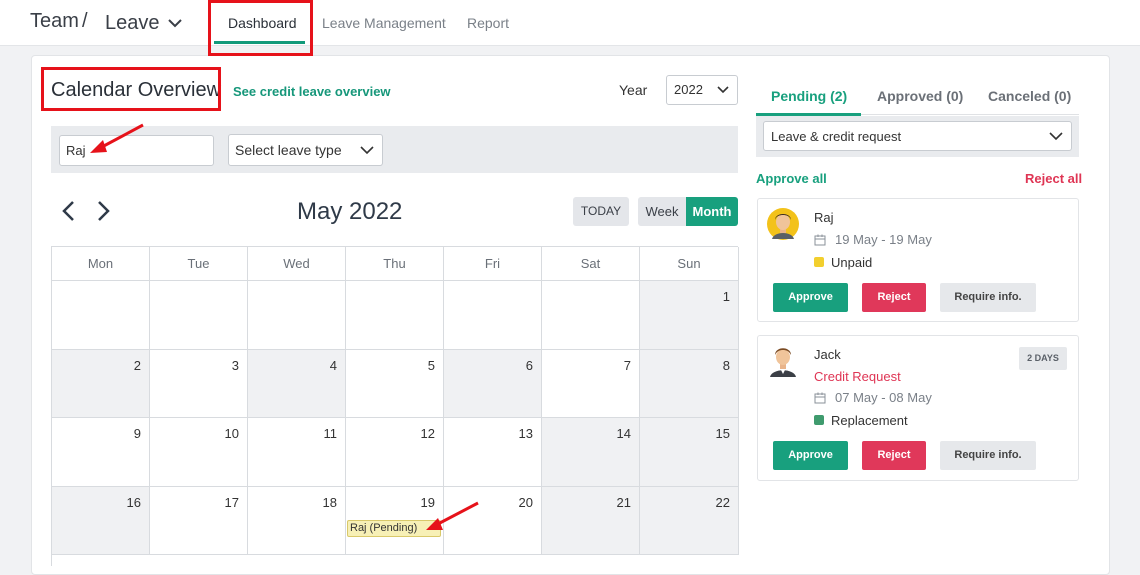 Image resolution: width=1140 pixels, height=575 pixels. I want to click on requester-name: Jack, so click(827, 354).